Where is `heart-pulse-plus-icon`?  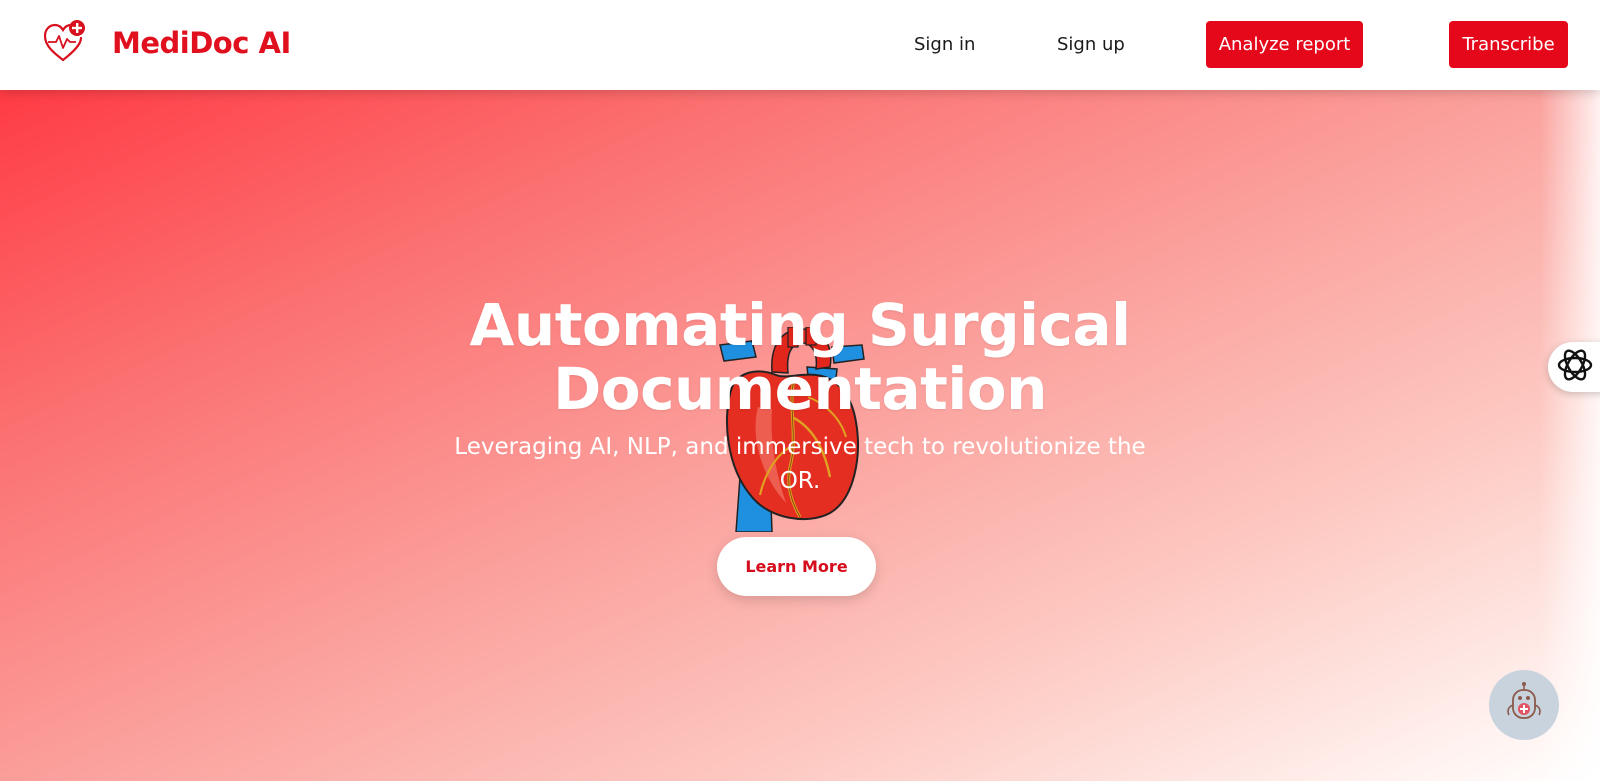 heart-pulse-plus-icon is located at coordinates (65, 41).